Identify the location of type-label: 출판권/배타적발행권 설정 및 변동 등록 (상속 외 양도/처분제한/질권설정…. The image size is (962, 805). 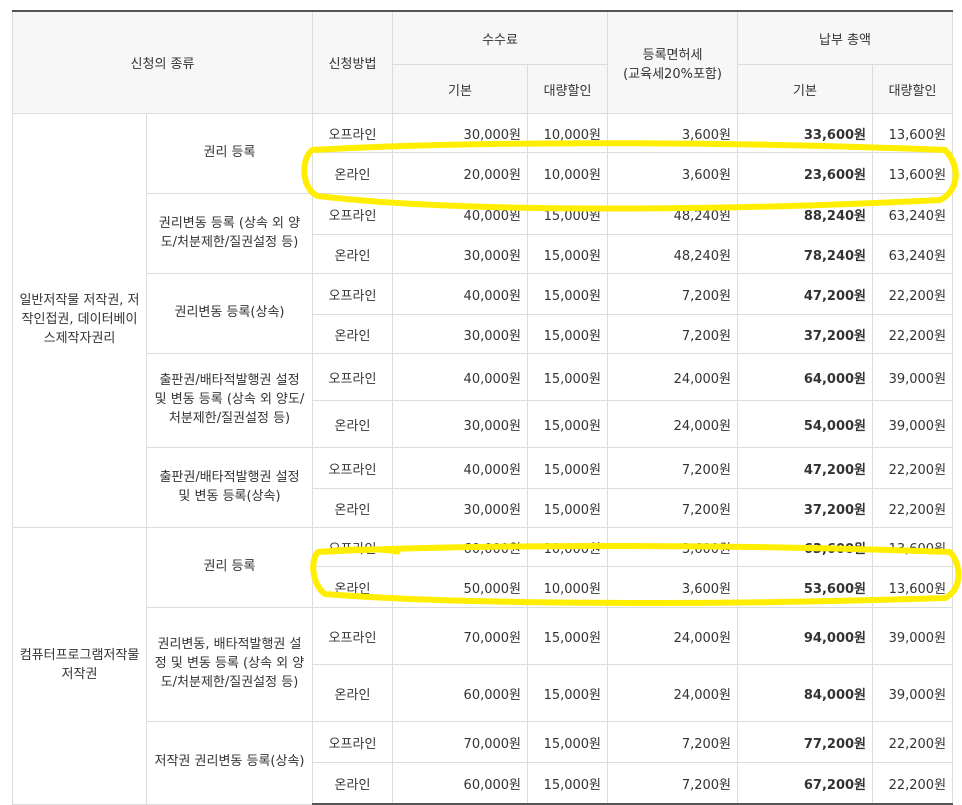
(229, 400).